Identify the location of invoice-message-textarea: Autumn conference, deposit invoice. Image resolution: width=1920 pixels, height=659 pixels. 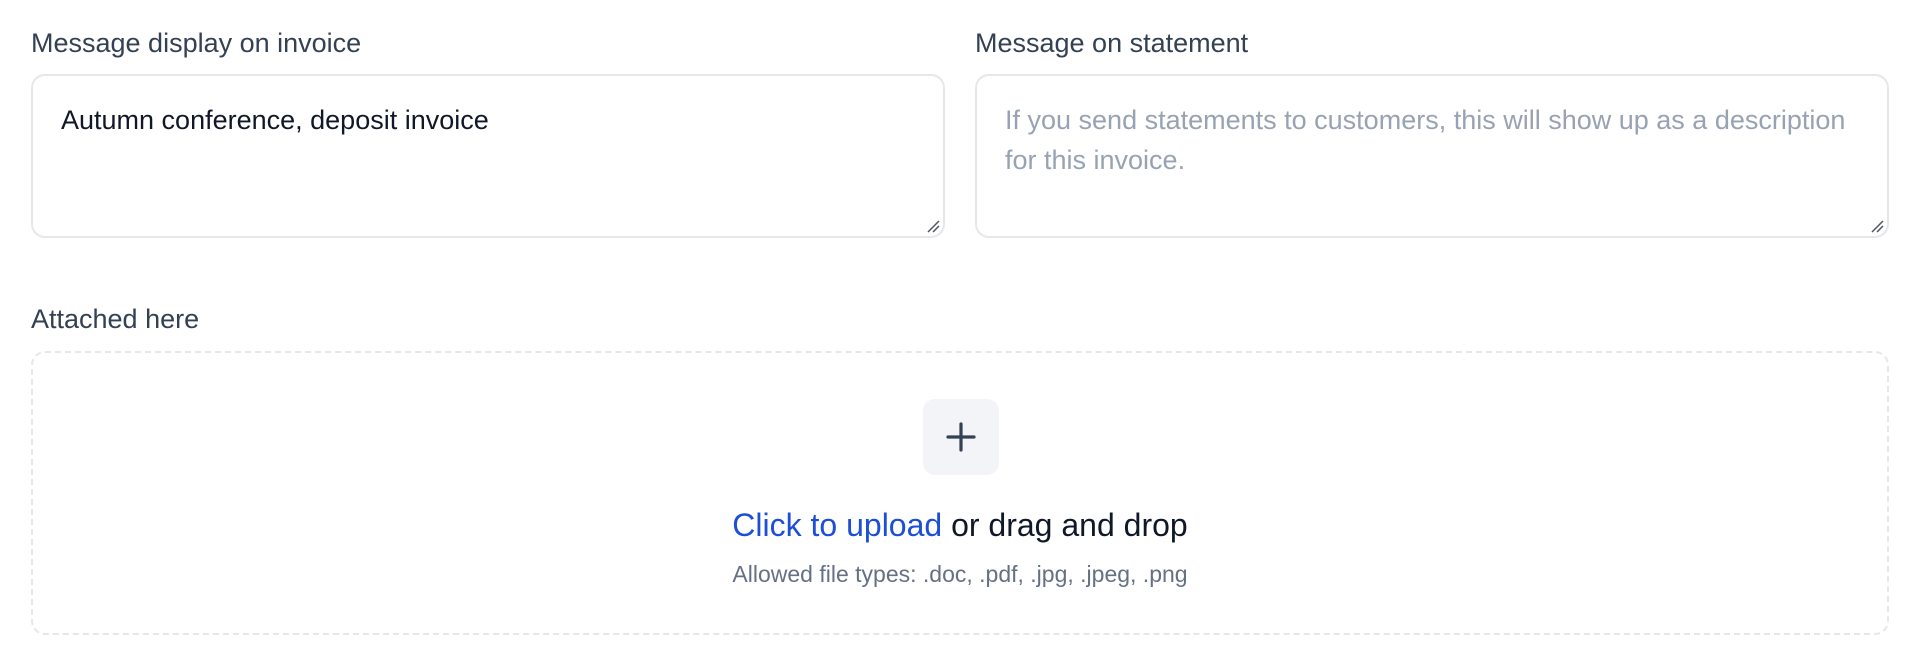
(488, 156).